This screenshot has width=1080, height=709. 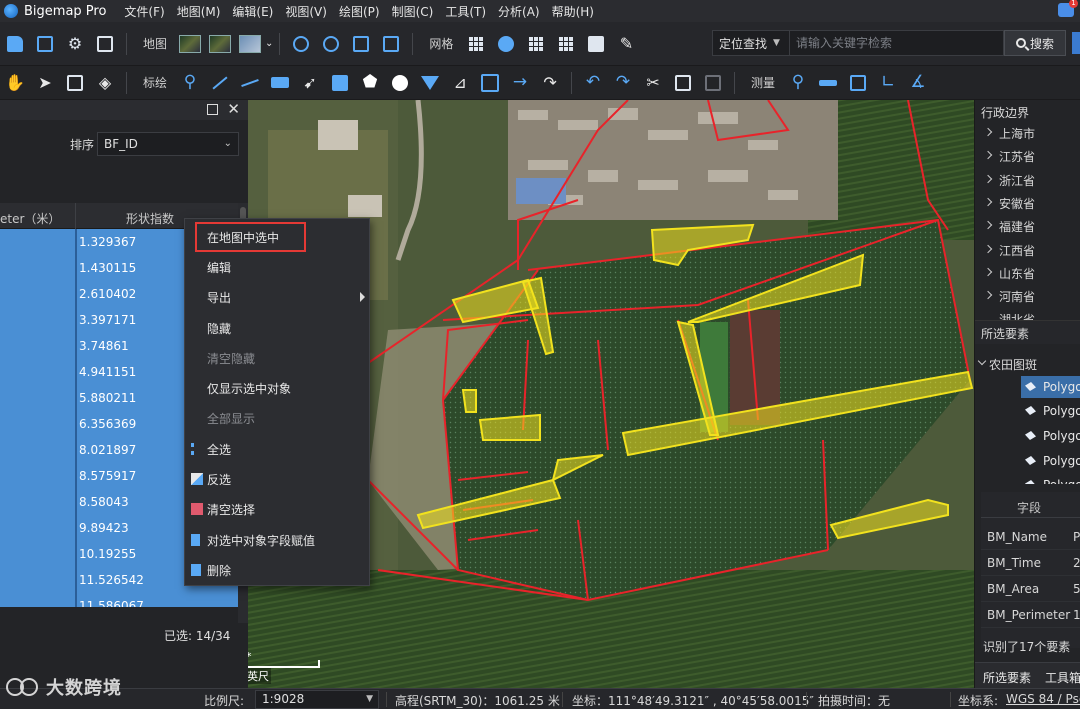 What do you see at coordinates (623, 83) in the screenshot?
I see `redo-icon: ↷` at bounding box center [623, 83].